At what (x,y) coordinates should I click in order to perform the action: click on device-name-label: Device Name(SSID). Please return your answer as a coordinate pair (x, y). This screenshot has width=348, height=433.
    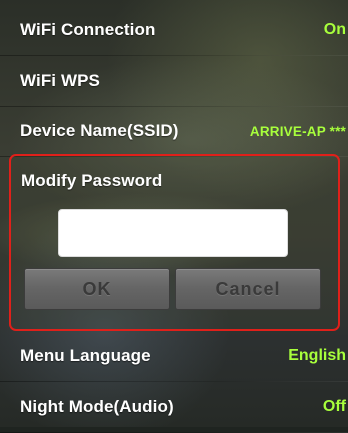
    Looking at the image, I should click on (99, 130).